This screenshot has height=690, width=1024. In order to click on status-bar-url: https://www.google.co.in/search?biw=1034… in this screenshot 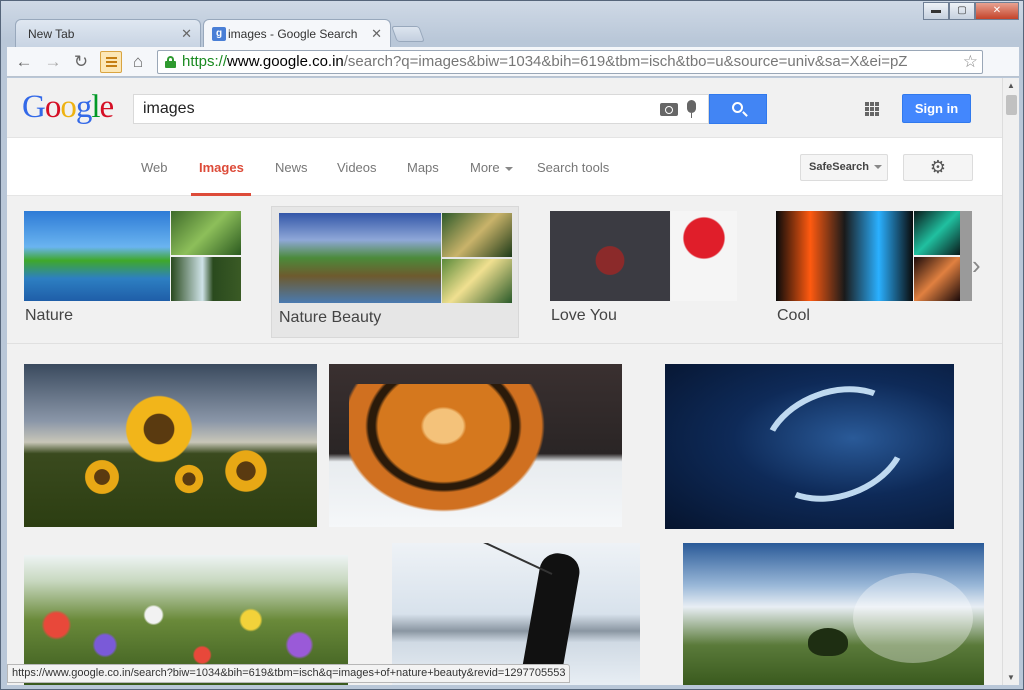, I will do `click(289, 673)`.